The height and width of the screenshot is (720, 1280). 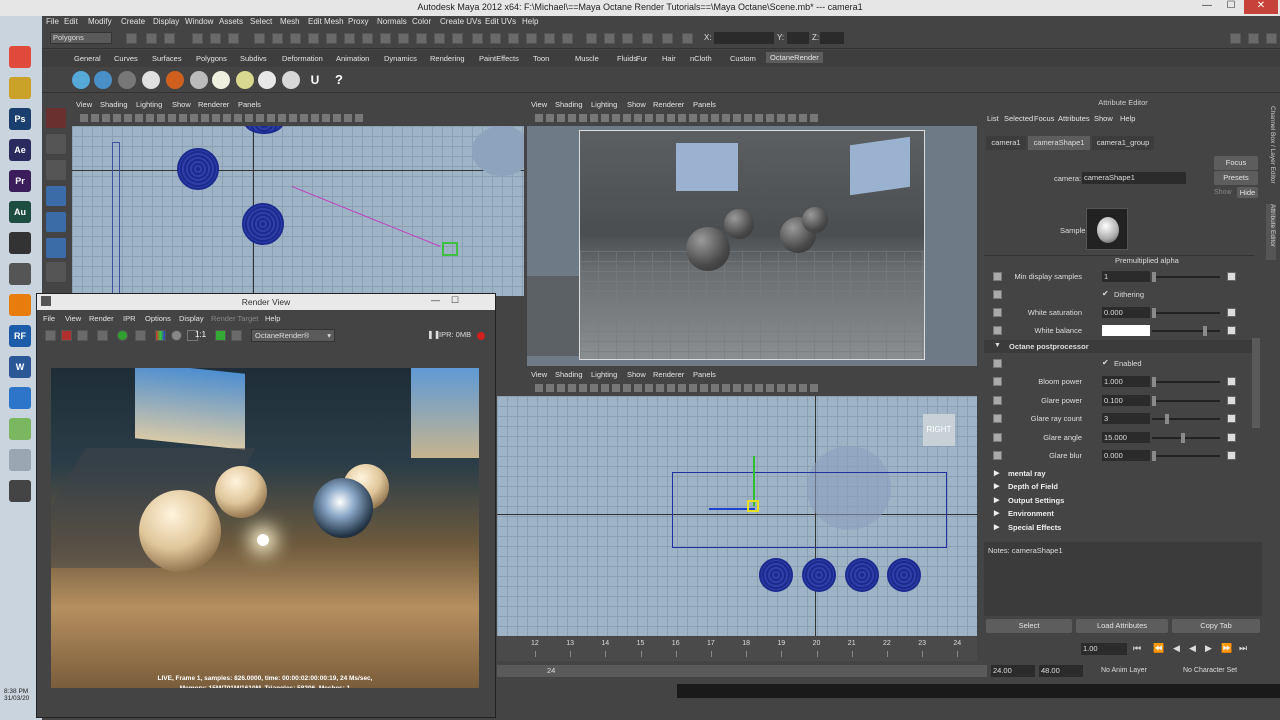 I want to click on select-button: Select, so click(x=1029, y=626).